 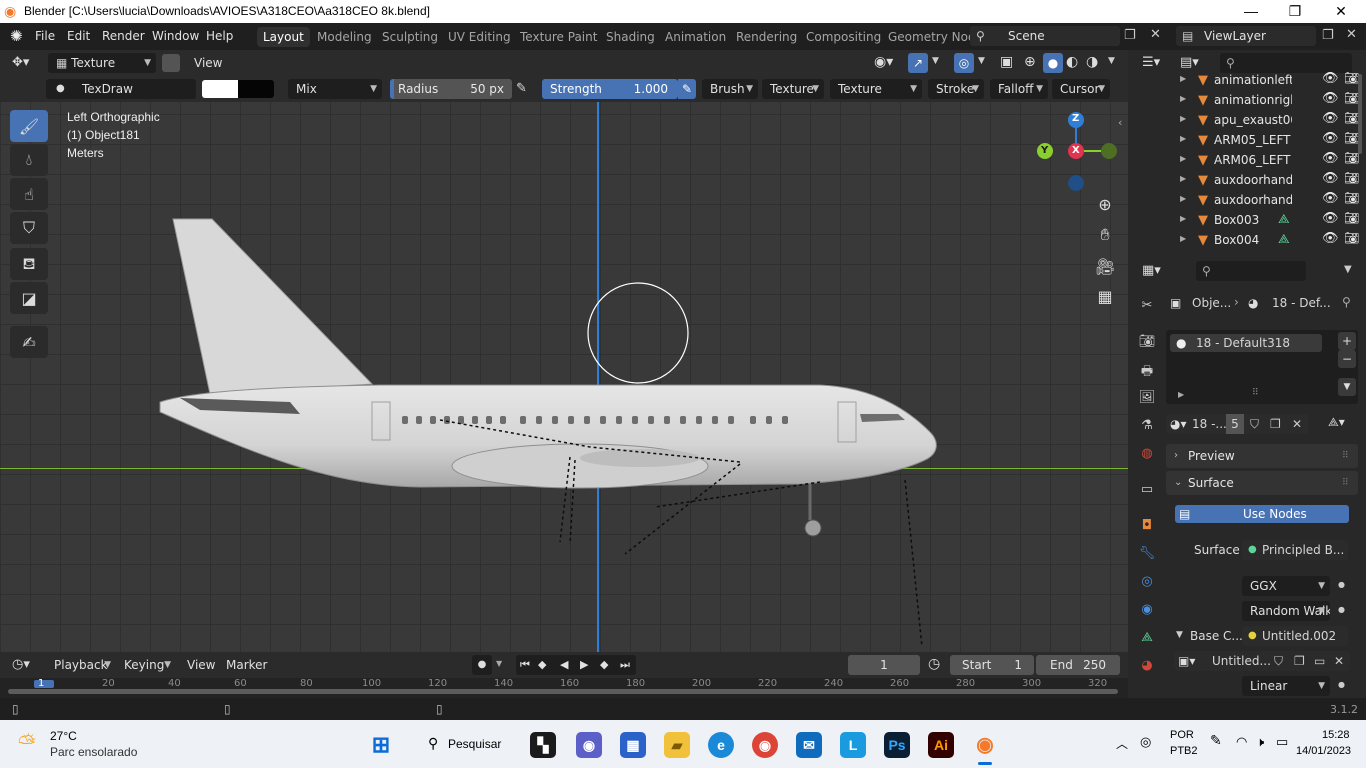 What do you see at coordinates (175, 36) in the screenshot?
I see `menu-window: Window` at bounding box center [175, 36].